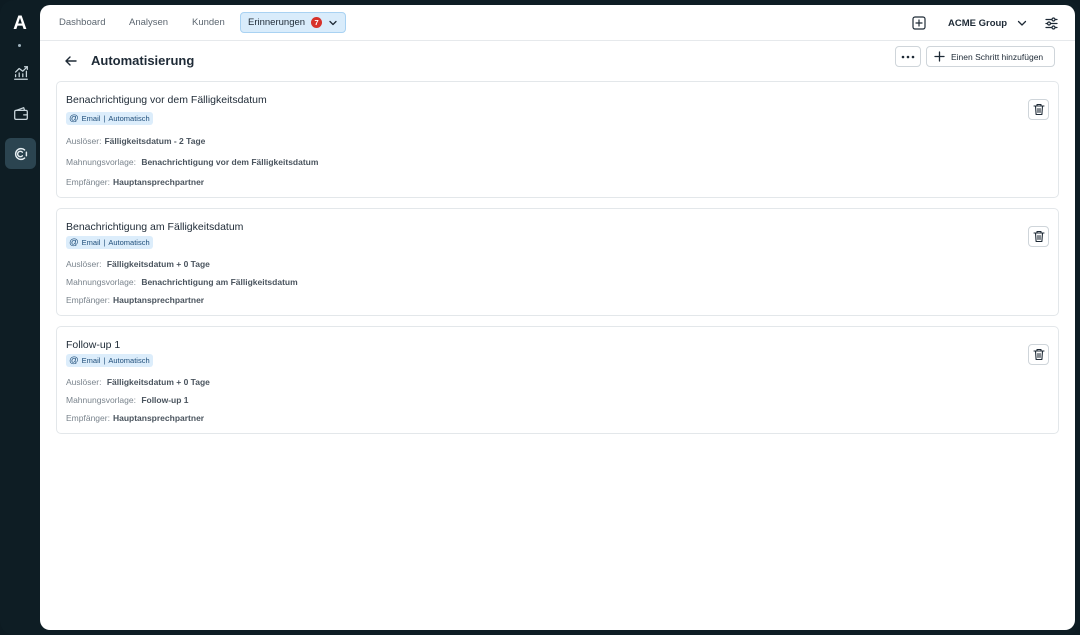  What do you see at coordinates (143, 60) in the screenshot?
I see `page-title: Automatisierung` at bounding box center [143, 60].